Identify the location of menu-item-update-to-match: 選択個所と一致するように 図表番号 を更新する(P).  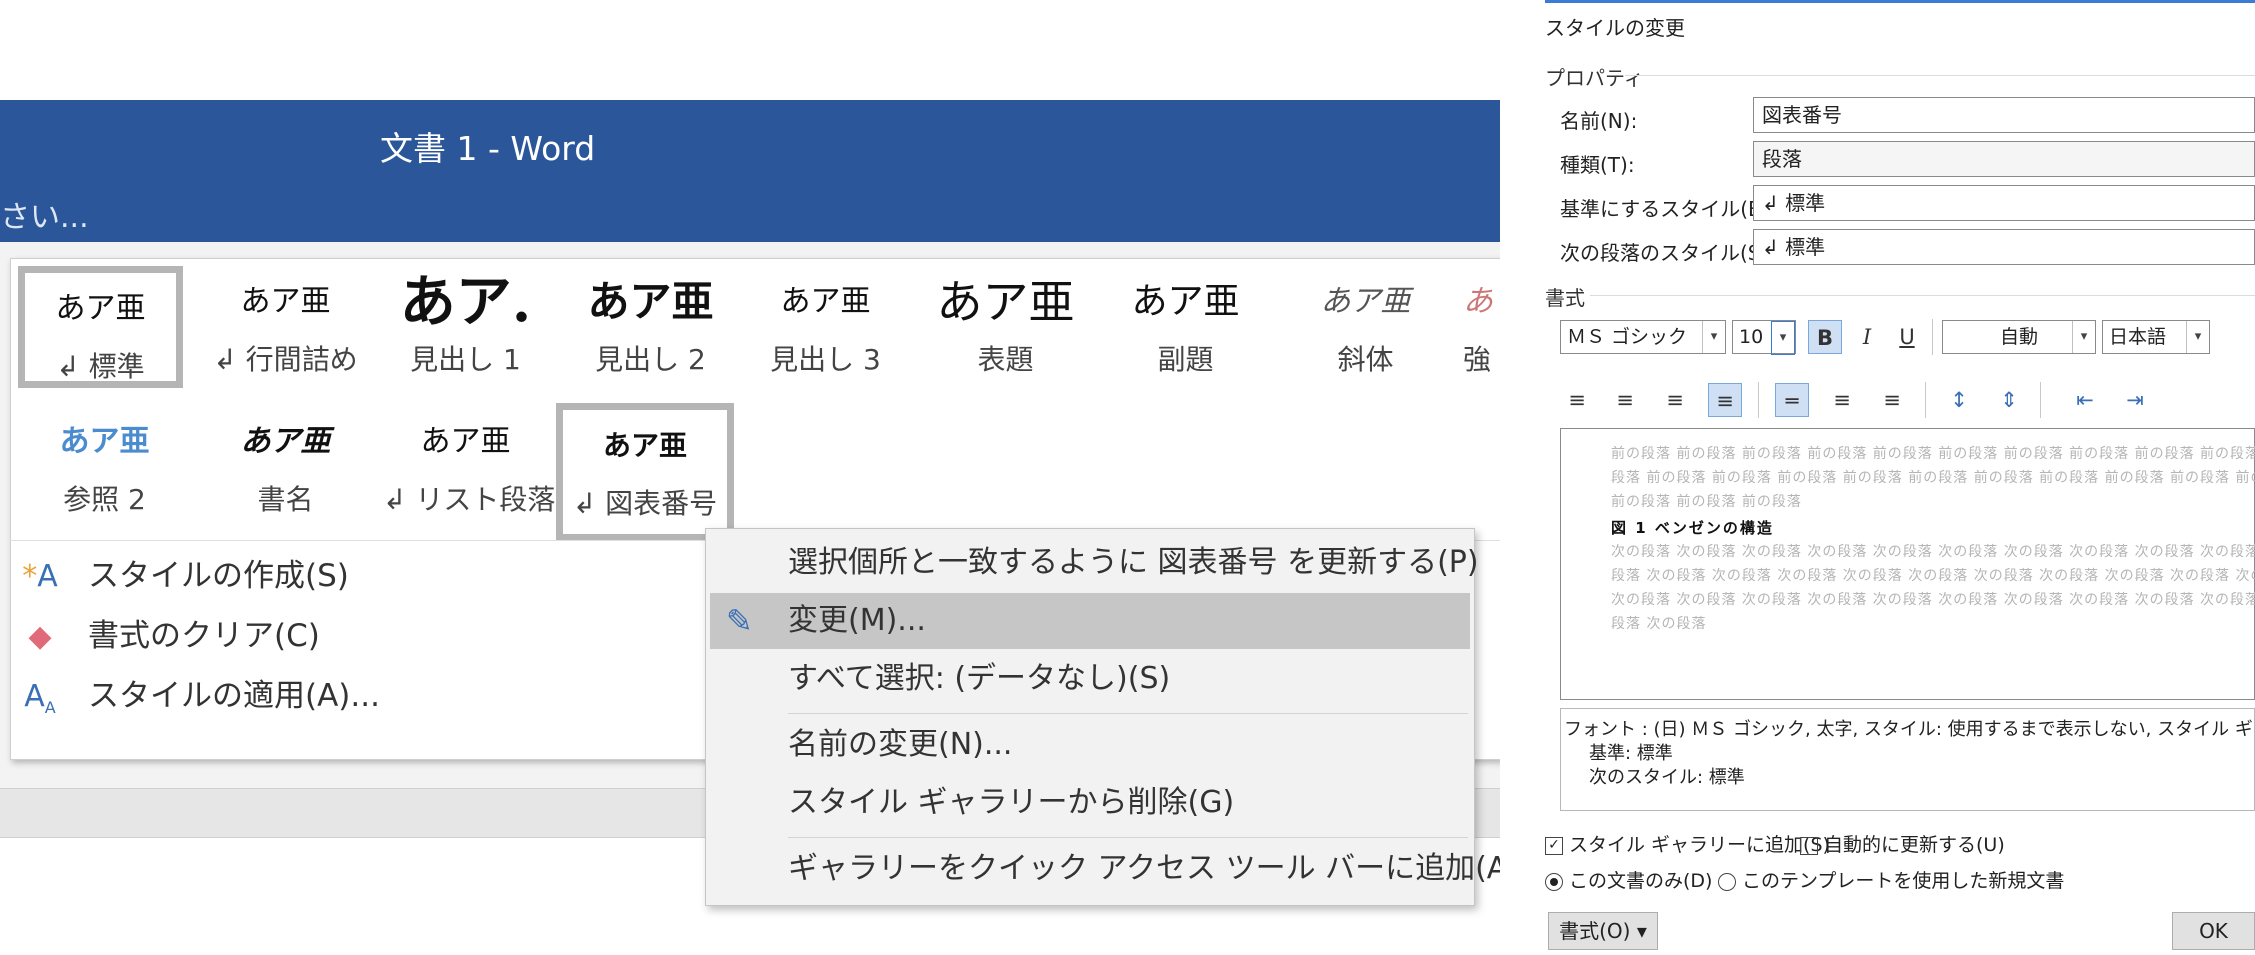
(1092, 563).